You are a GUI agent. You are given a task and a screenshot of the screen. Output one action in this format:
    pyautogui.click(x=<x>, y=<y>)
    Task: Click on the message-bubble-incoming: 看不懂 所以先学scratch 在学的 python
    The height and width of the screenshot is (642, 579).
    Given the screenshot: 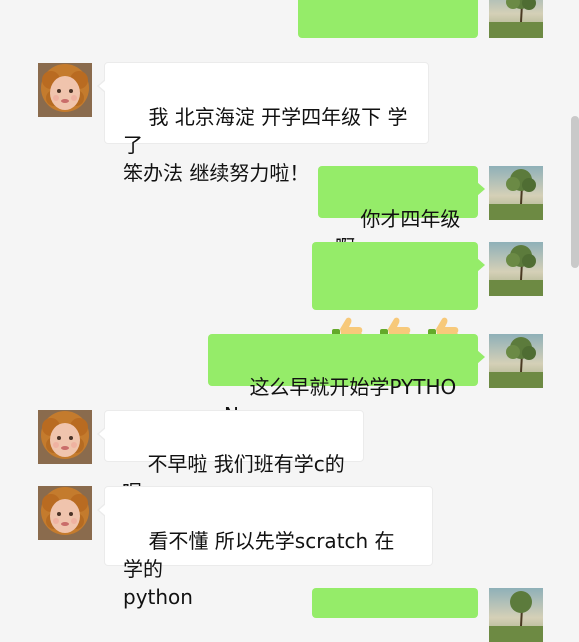 What is the action you would take?
    pyautogui.click(x=265, y=547)
    